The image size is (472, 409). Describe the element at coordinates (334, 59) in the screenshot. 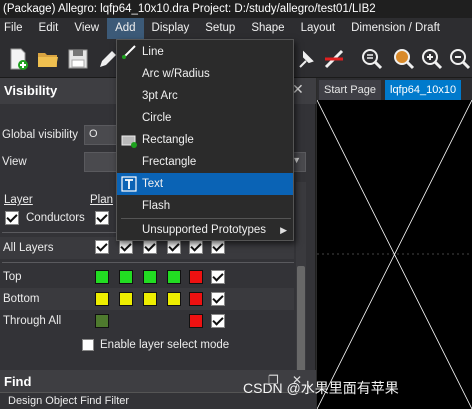

I see `cross-out-icon` at that location.